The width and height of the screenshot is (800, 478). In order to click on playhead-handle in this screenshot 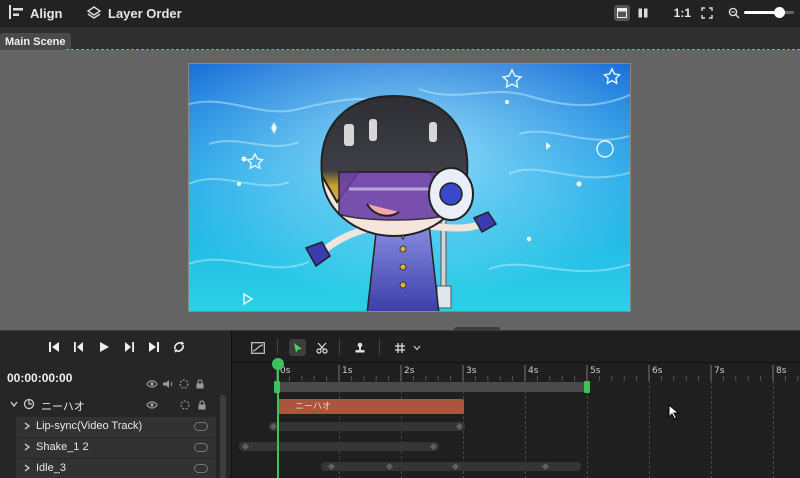, I will do `click(278, 364)`.